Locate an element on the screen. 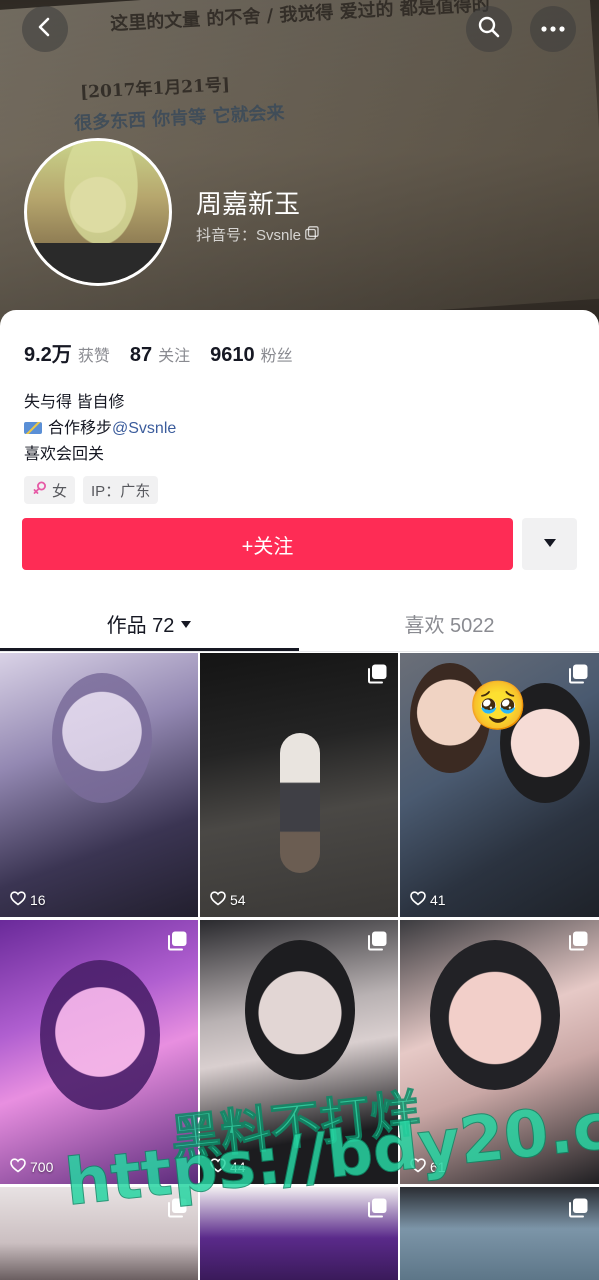 The image size is (599, 1280). back-button is located at coordinates (45, 29).